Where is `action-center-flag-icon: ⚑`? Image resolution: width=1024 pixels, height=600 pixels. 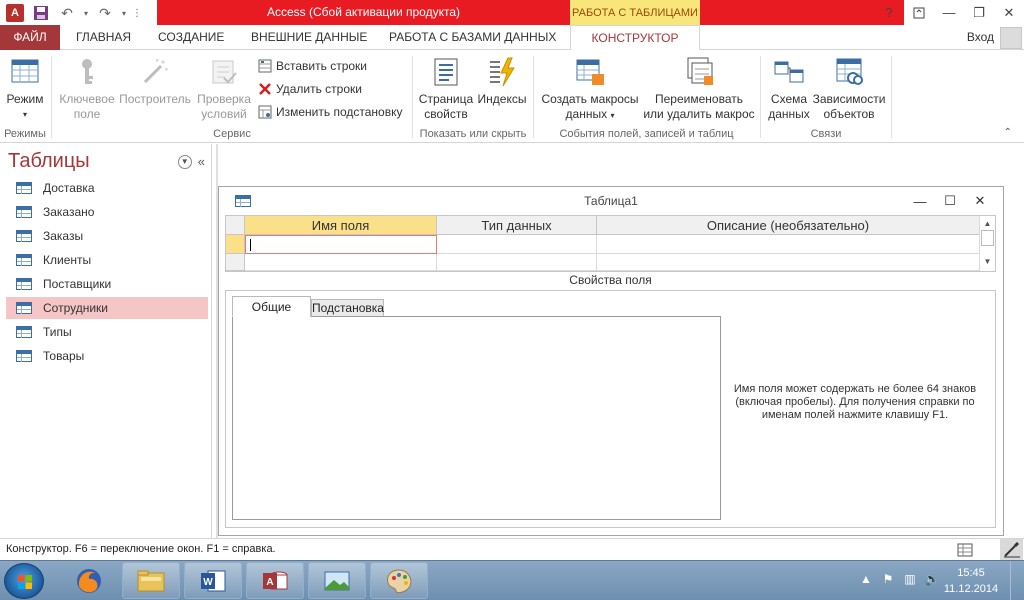
action-center-flag-icon: ⚑ is located at coordinates (888, 579).